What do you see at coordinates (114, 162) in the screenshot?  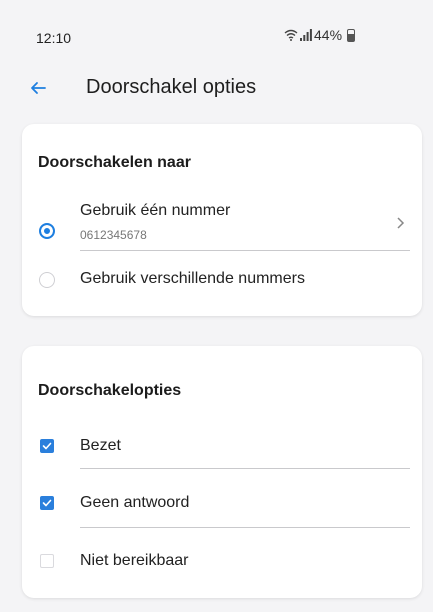 I see `forward-to-heading: Doorschakelen naar` at bounding box center [114, 162].